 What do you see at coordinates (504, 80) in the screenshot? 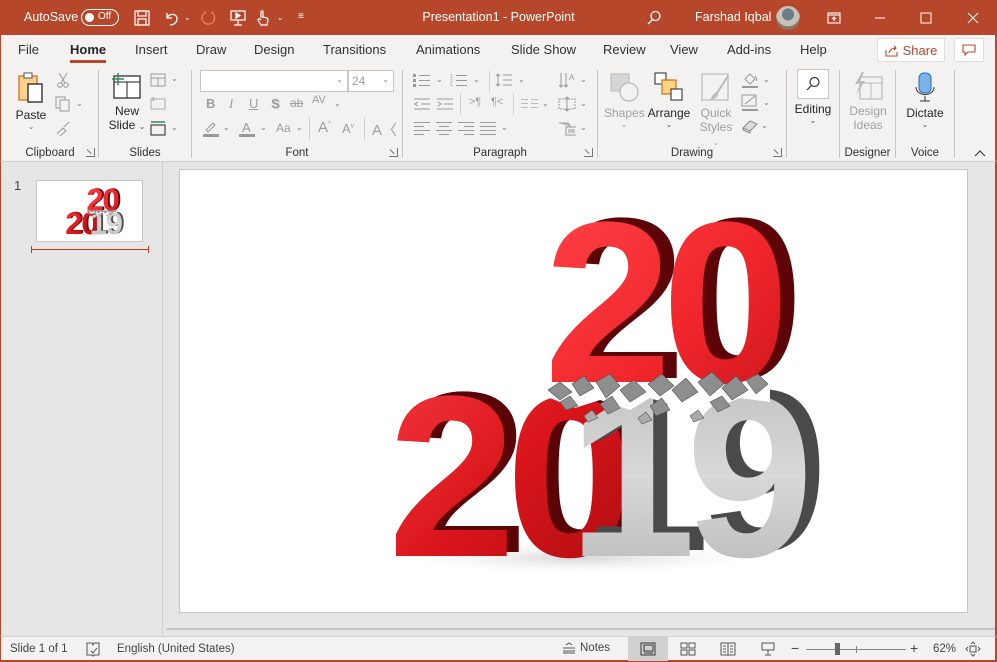
I see `line-spacing-icon` at bounding box center [504, 80].